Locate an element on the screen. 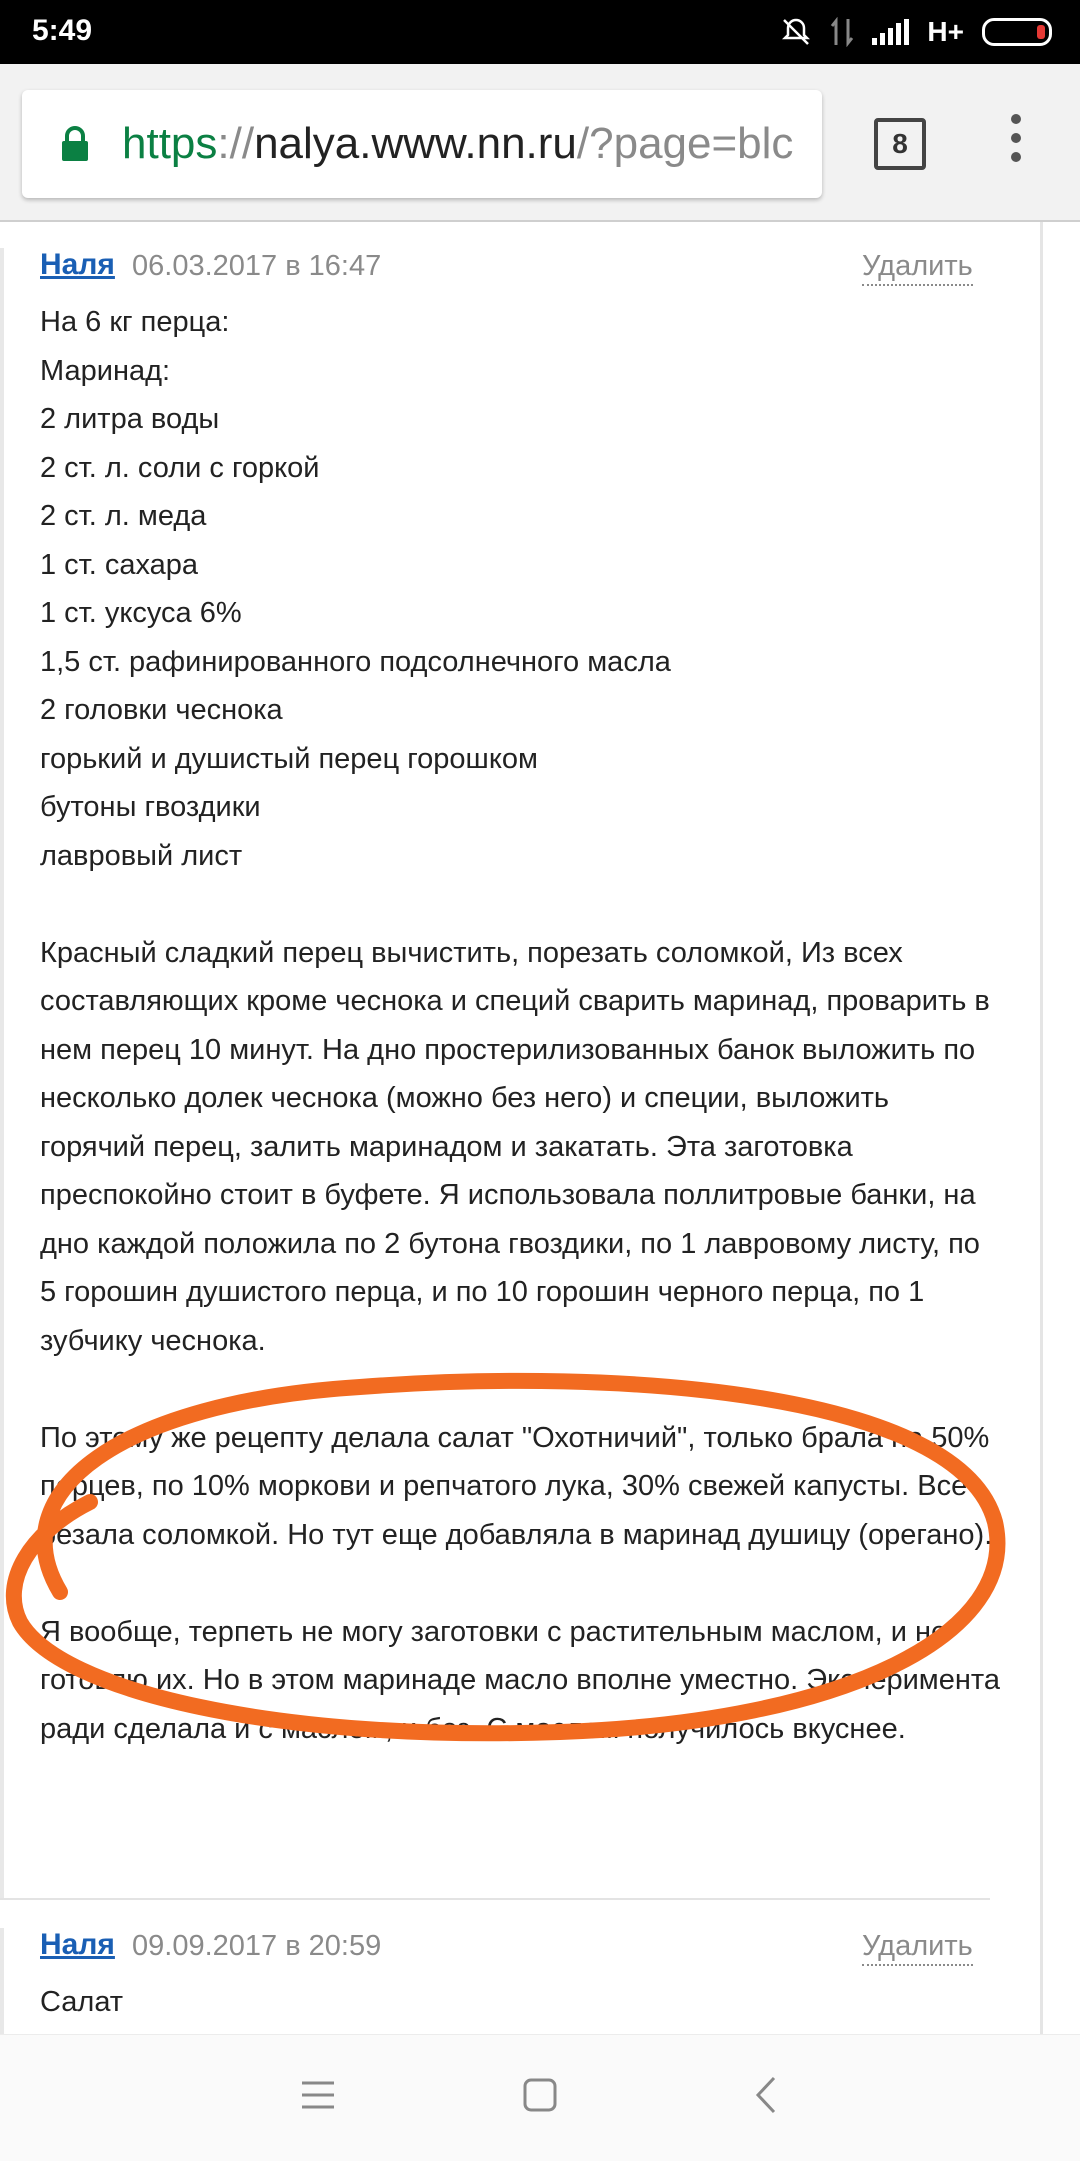 The image size is (1080, 2161). tab-switcher-button: 8 is located at coordinates (900, 144).